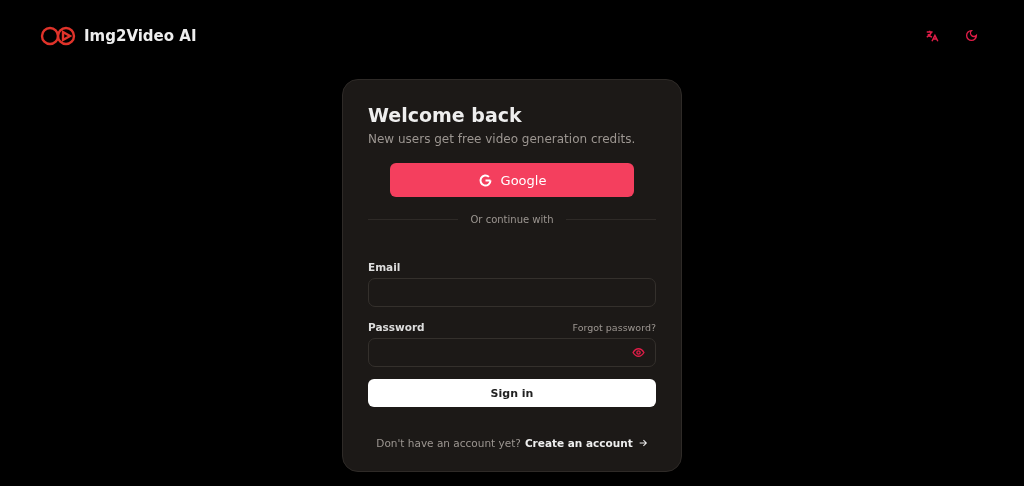 The image size is (1024, 486). What do you see at coordinates (614, 327) in the screenshot?
I see `forgot-password-link: Forgot password?` at bounding box center [614, 327].